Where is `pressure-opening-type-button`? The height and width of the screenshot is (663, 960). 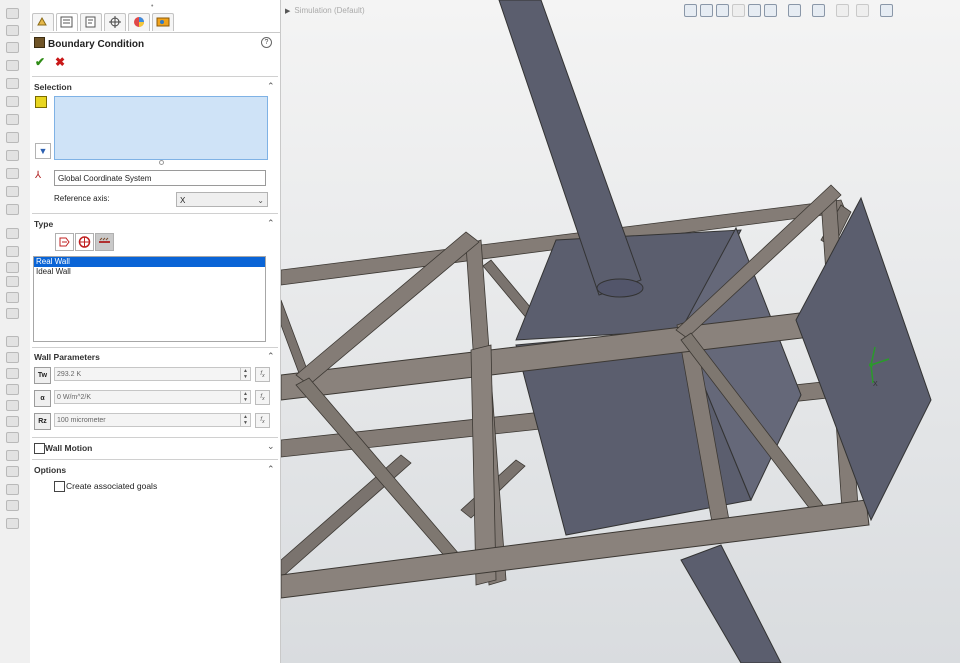
pressure-opening-type-button is located at coordinates (84, 242).